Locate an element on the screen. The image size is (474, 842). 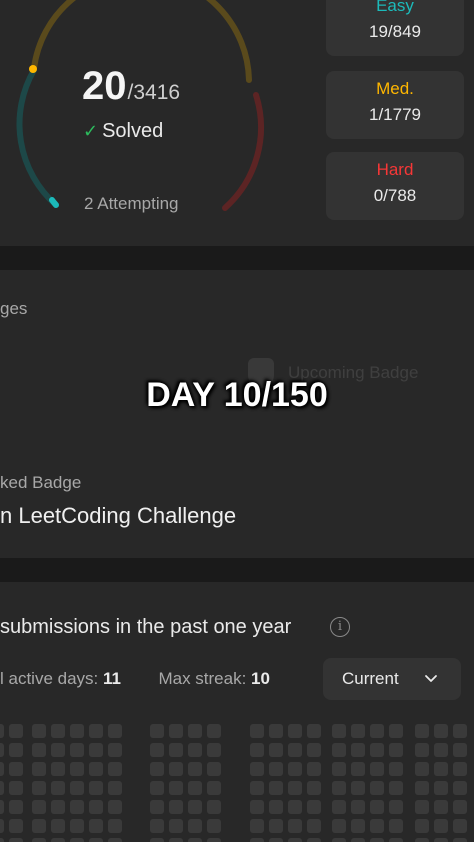
difficulty-hard: Hard 0/788 is located at coordinates (395, 186).